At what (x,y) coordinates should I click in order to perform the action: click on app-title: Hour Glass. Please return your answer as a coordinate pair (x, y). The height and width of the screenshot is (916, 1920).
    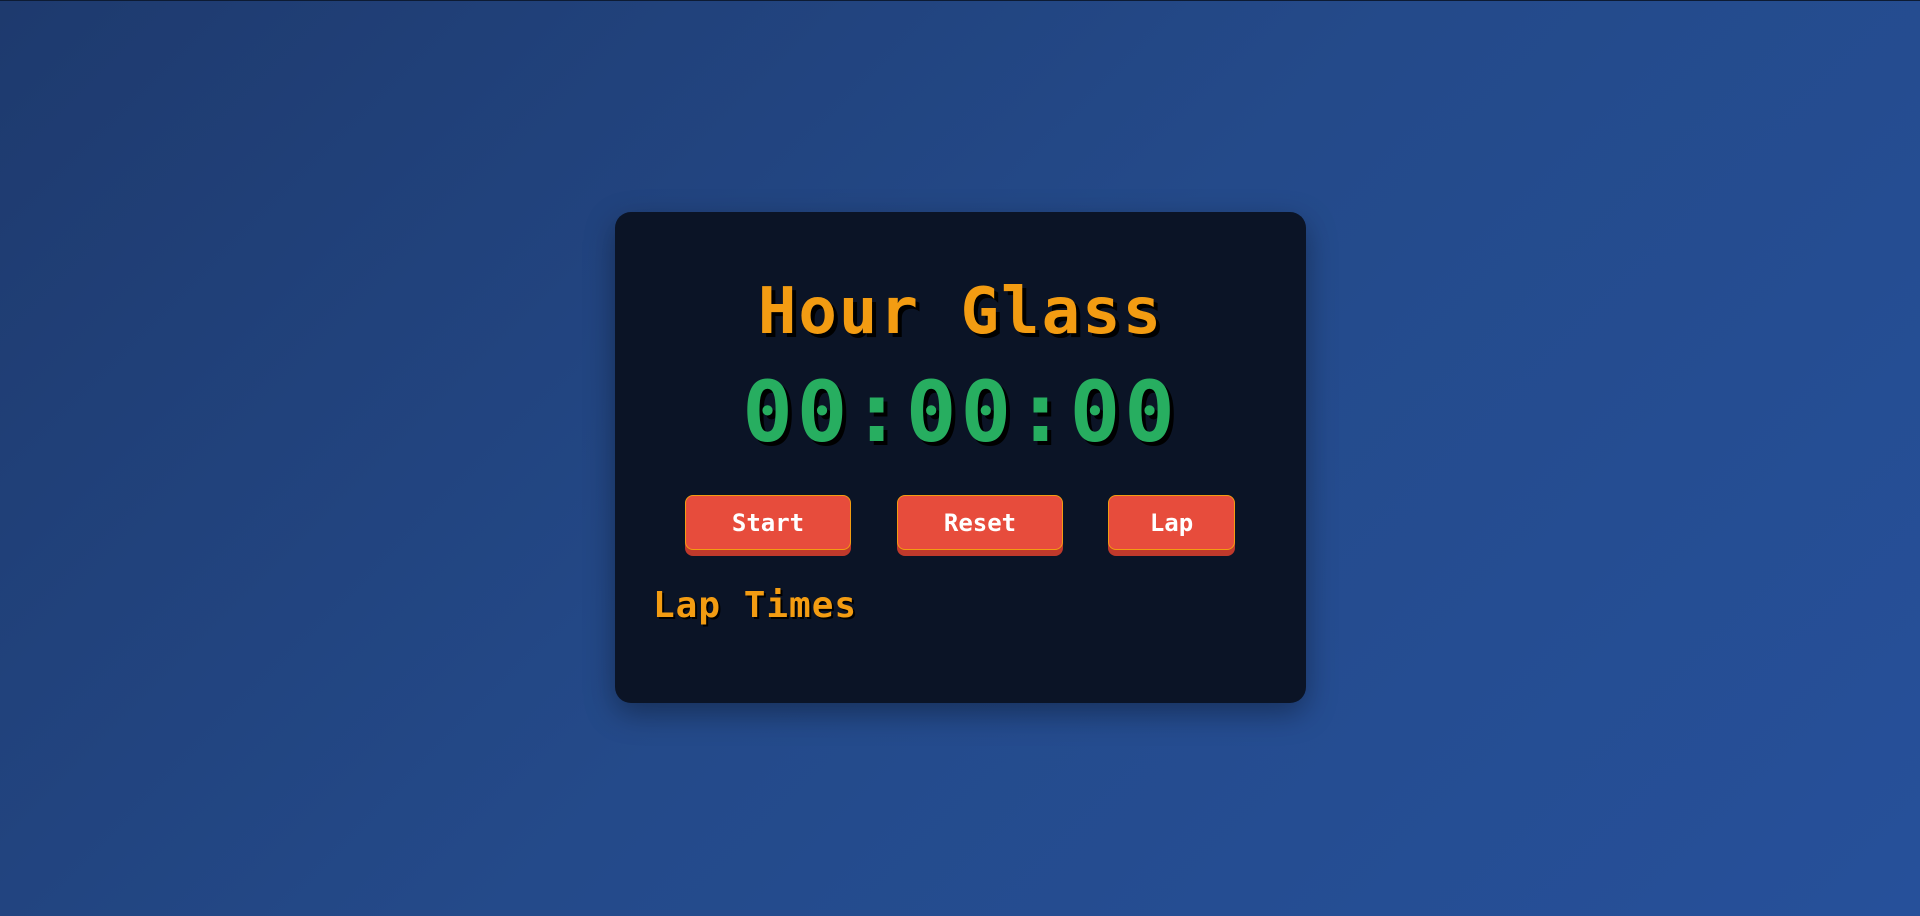
    Looking at the image, I should click on (960, 312).